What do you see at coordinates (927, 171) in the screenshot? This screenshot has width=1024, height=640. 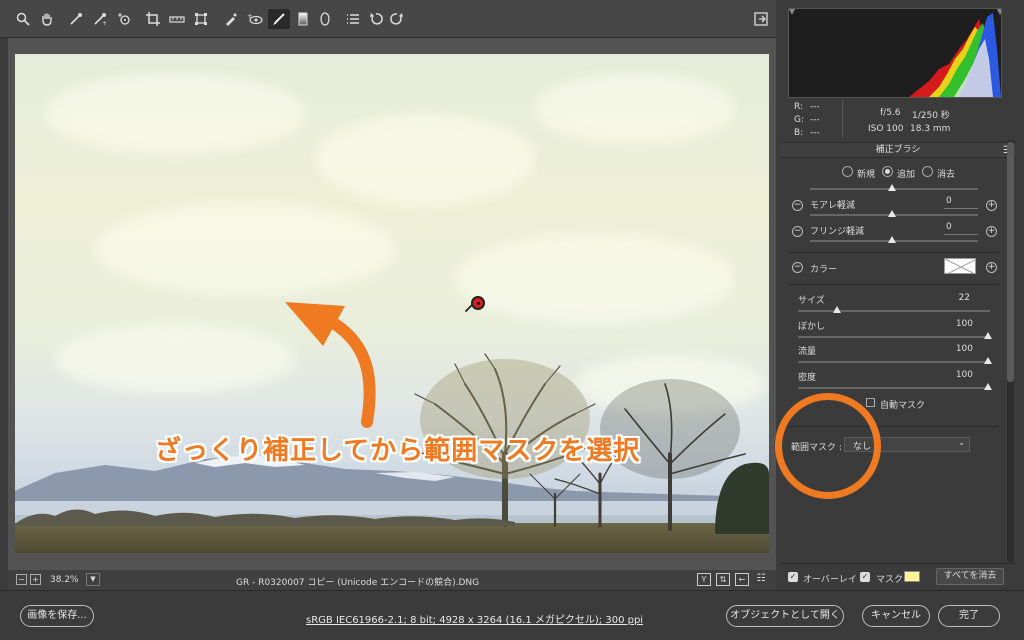 I see `mode-erase-radio` at bounding box center [927, 171].